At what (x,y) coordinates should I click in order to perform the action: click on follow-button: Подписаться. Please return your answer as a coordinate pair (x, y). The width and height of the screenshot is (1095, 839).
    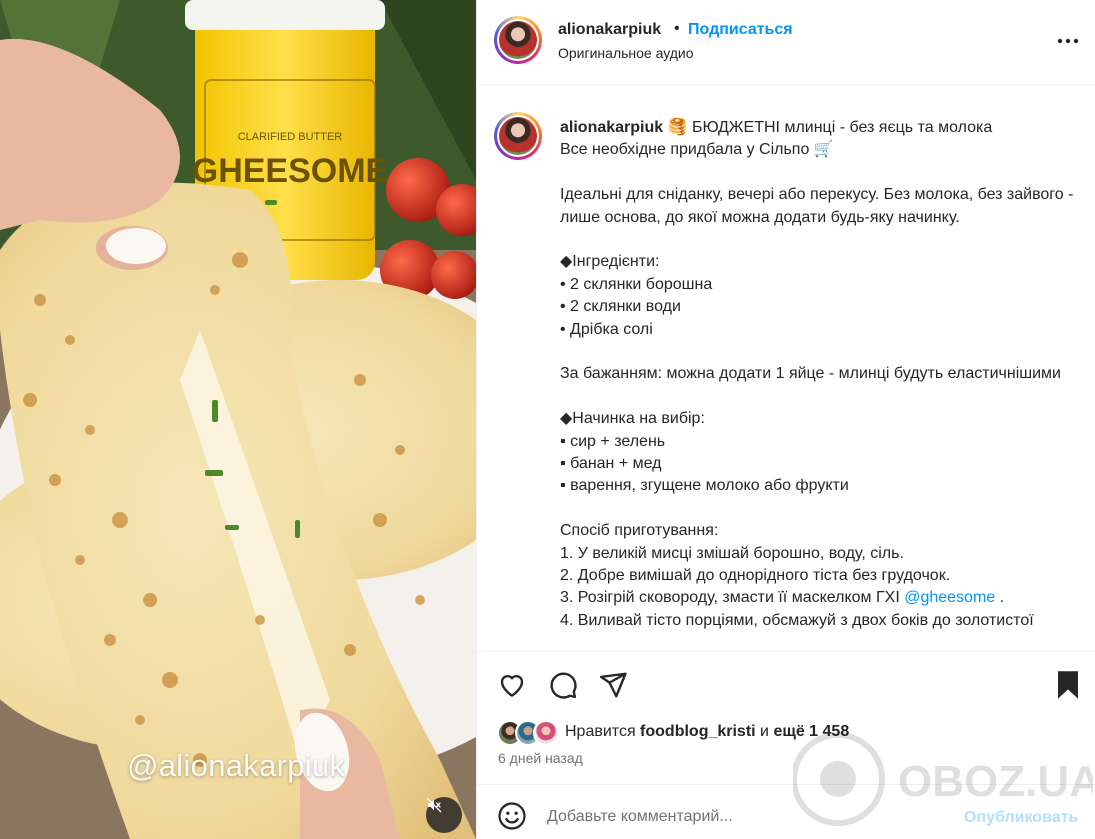
    Looking at the image, I should click on (740, 30).